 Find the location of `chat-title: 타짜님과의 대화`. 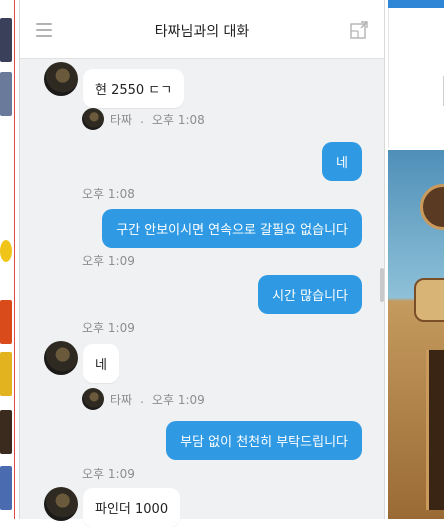

chat-title: 타짜님과의 대화 is located at coordinates (202, 32).